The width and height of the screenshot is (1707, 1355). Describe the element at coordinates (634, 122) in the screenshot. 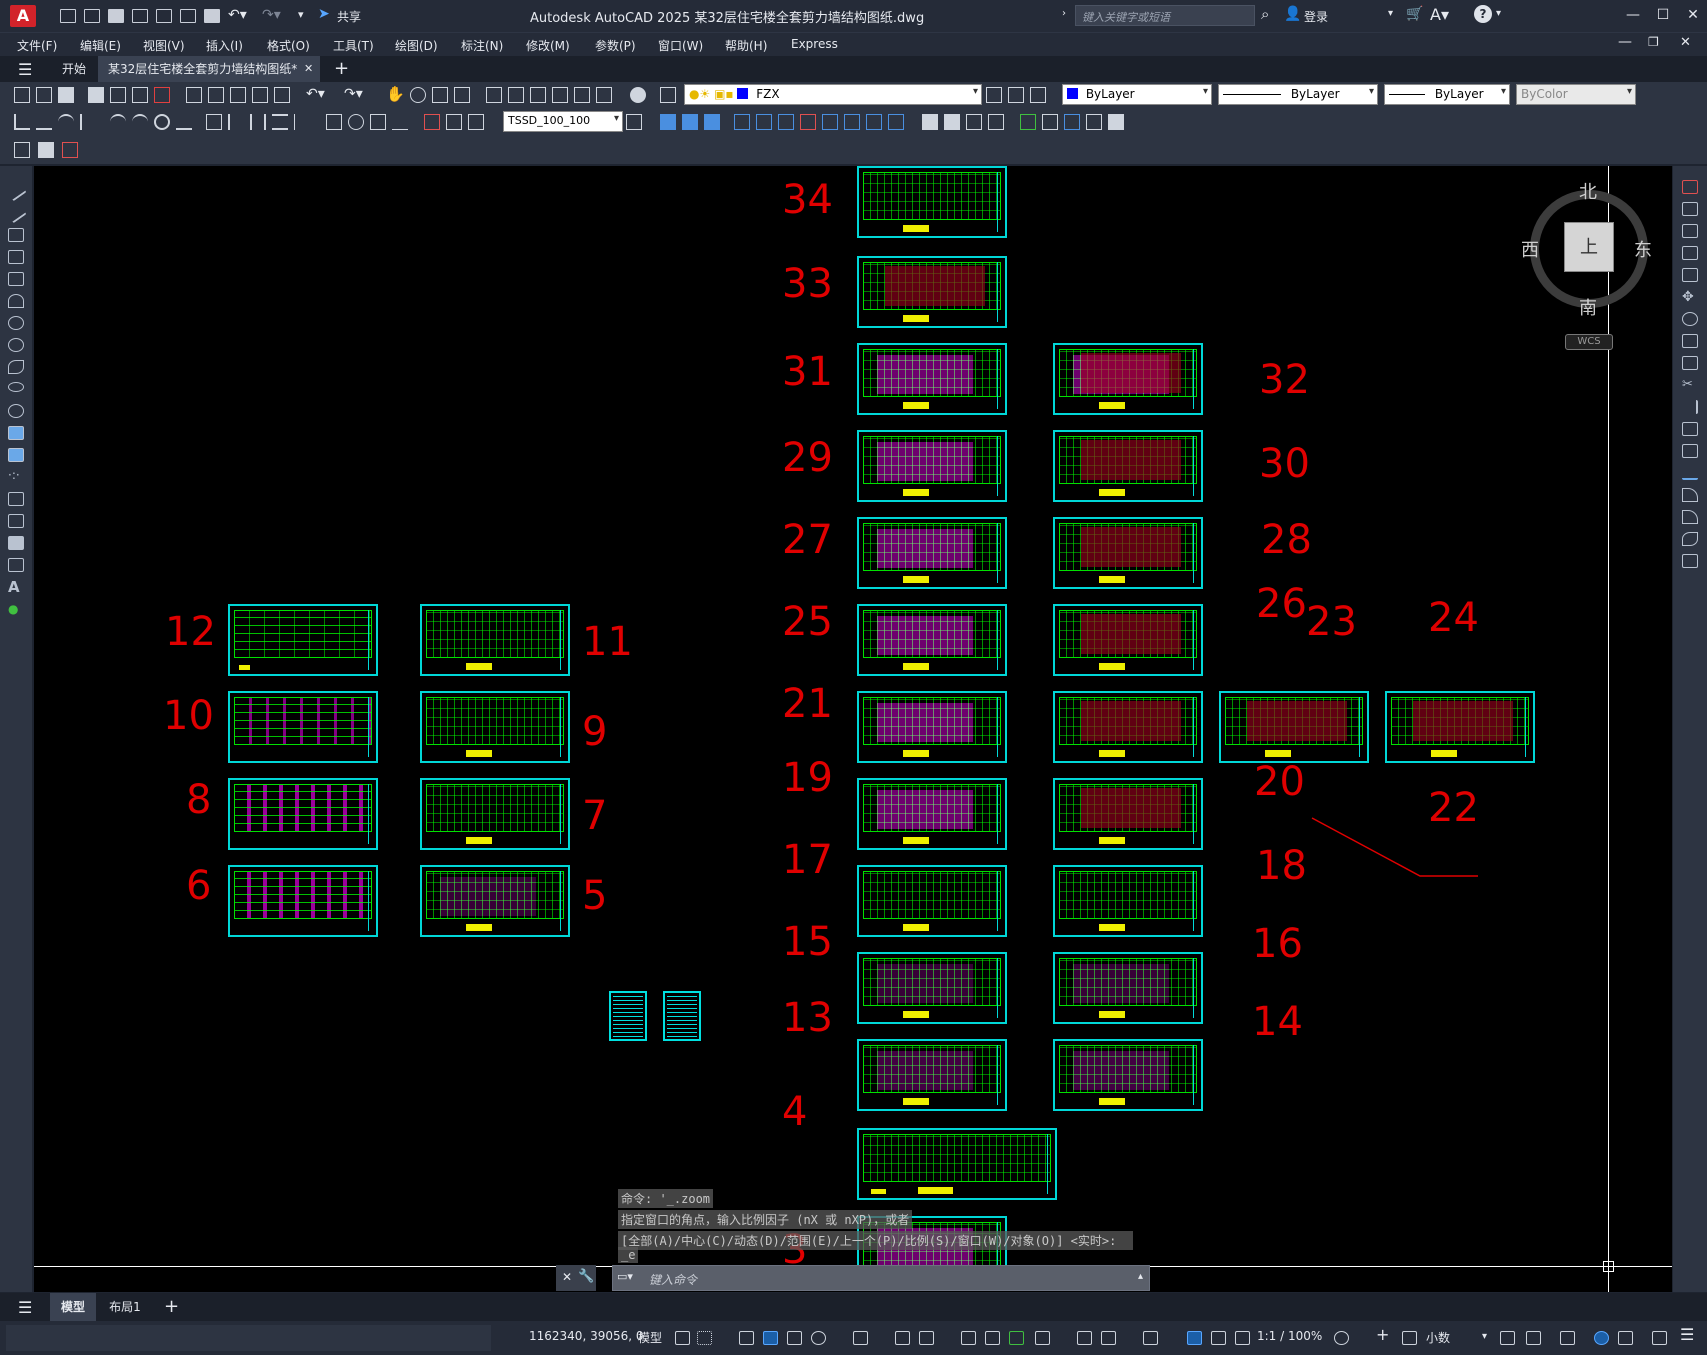

I see `dim-style-manager-icon` at that location.